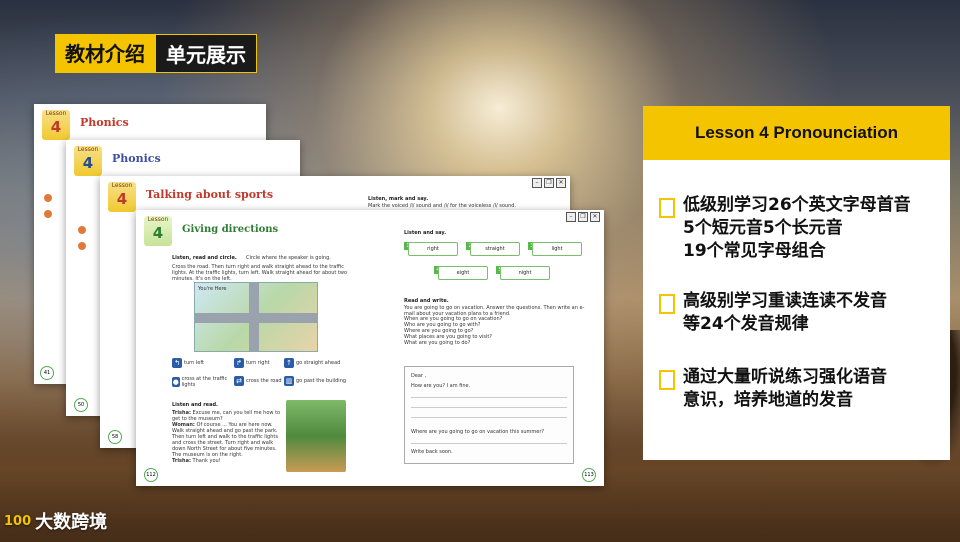 The height and width of the screenshot is (542, 960). Describe the element at coordinates (196, 461) in the screenshot. I see `dialog-line: Trisha: Thank you!` at that location.